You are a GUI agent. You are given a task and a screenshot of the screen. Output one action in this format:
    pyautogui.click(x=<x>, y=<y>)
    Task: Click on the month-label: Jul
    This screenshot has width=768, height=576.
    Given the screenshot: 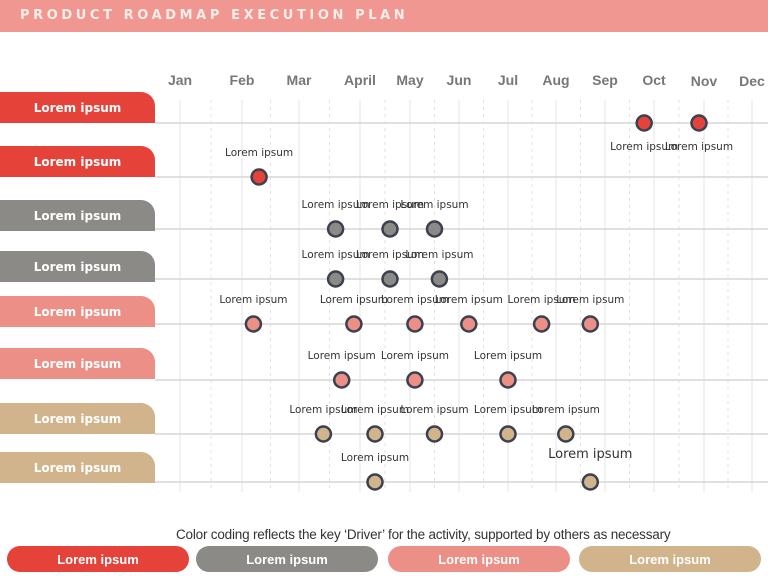 What is the action you would take?
    pyautogui.click(x=508, y=80)
    